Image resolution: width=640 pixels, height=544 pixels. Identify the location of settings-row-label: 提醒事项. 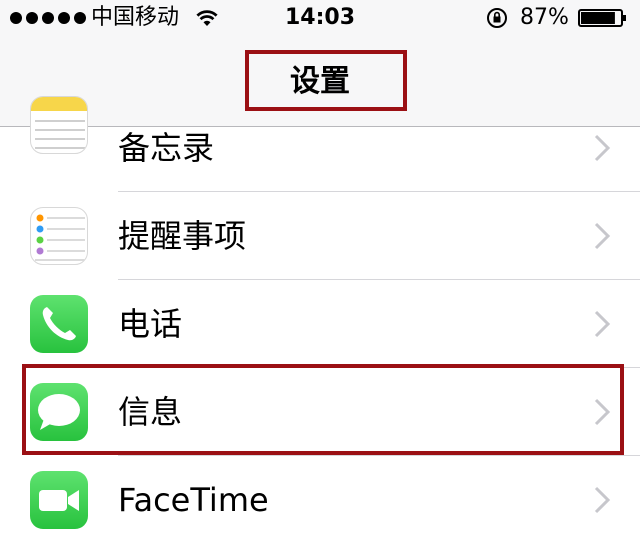
(182, 236).